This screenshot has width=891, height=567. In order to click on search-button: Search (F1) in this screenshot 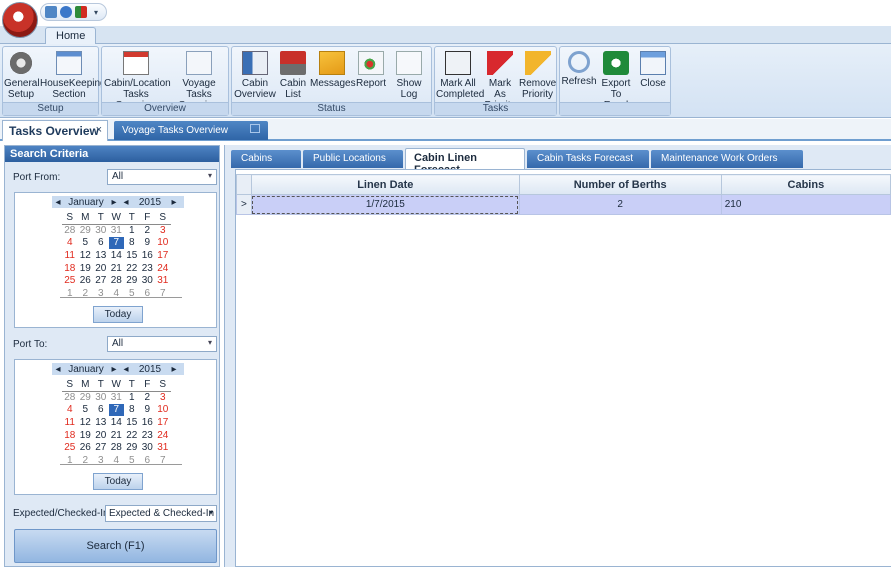, I will do `click(115, 546)`.